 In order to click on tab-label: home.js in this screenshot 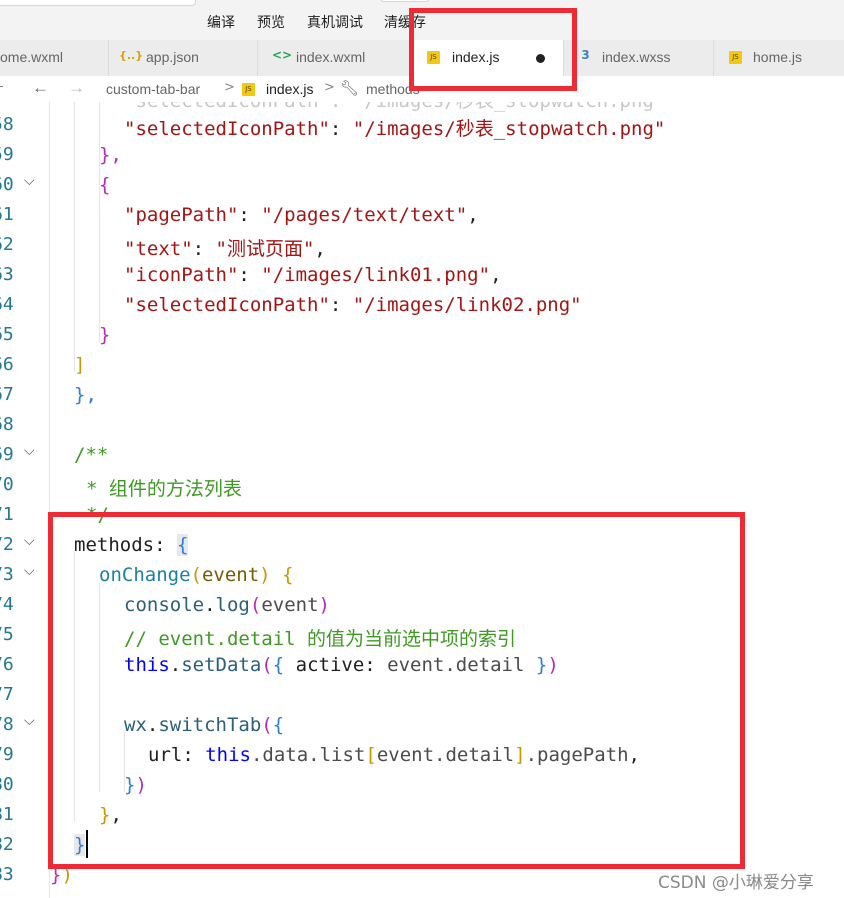, I will do `click(778, 57)`.